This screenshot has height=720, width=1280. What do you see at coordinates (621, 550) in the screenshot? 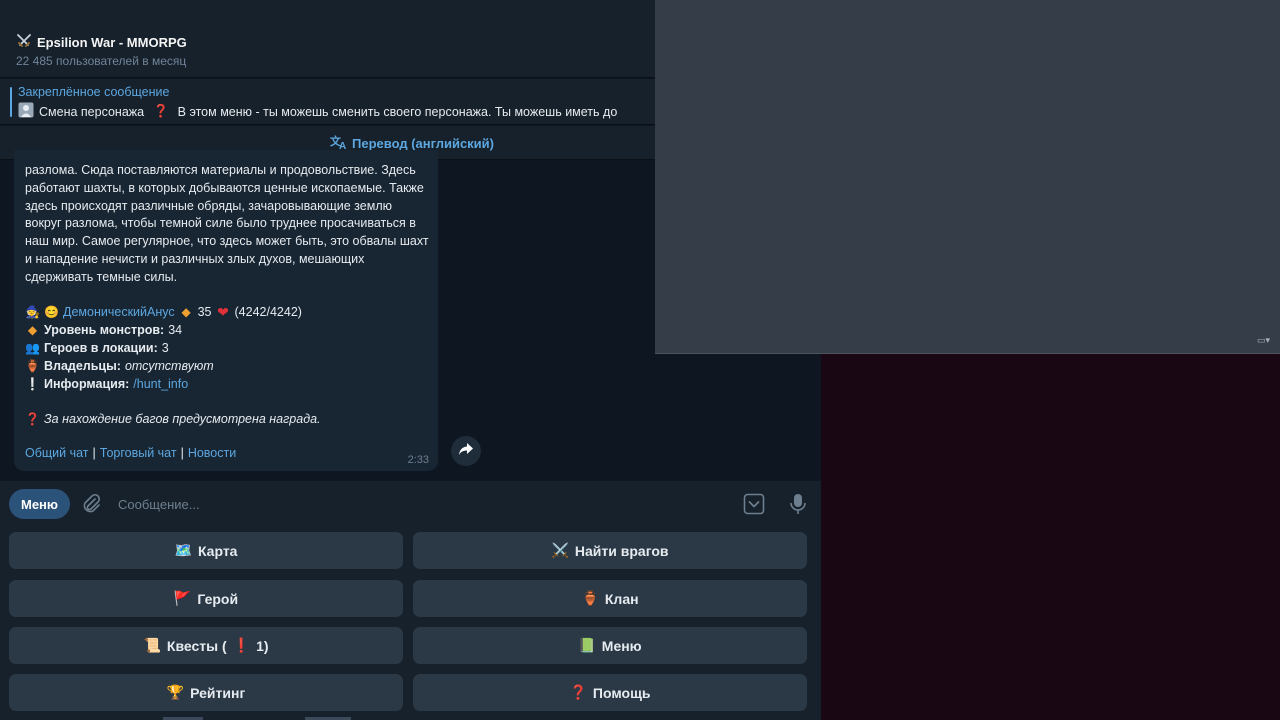
I see `find-enemies-label: Найти врагов` at bounding box center [621, 550].